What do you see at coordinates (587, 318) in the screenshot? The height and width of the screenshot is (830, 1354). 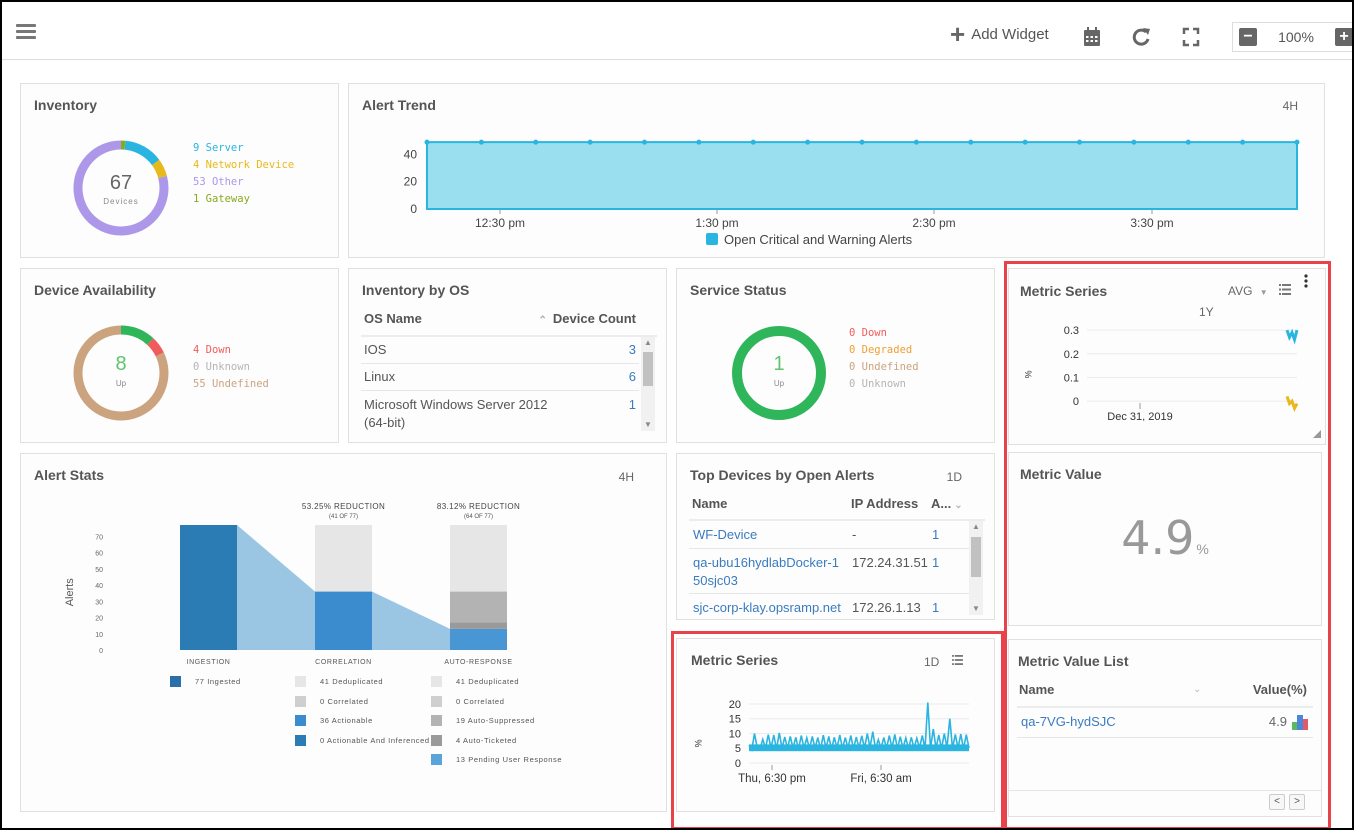 I see `column-header-device-count: ⌃ Device Count` at bounding box center [587, 318].